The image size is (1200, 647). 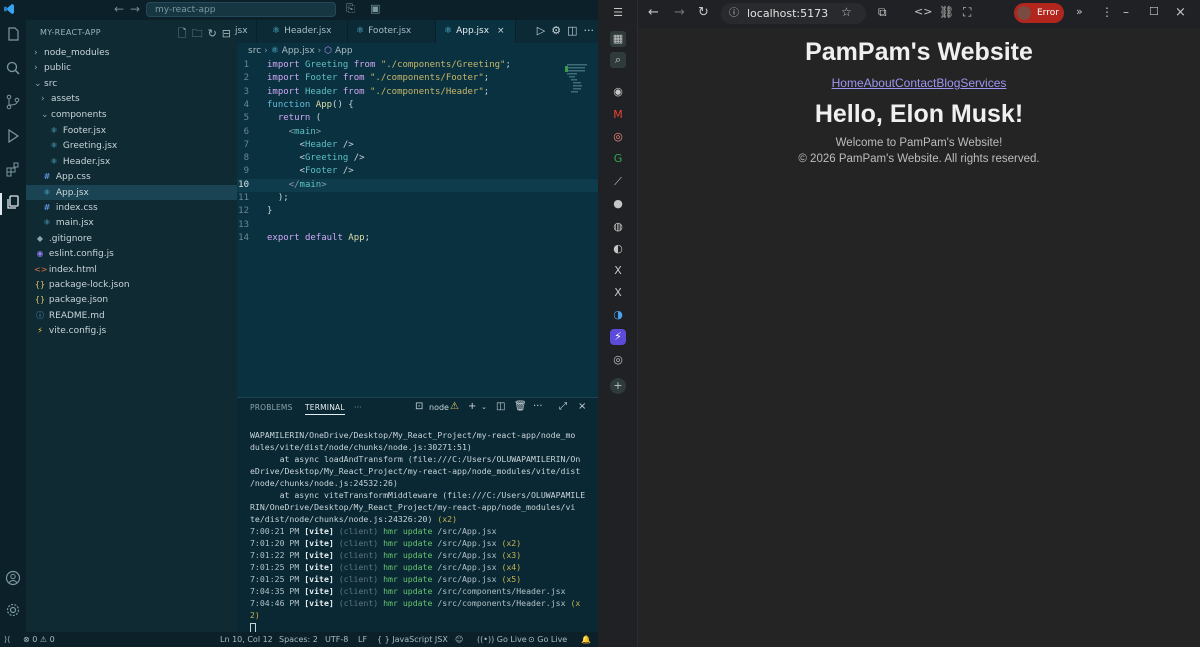 I want to click on refresh-icon: ↻, so click(x=212, y=33).